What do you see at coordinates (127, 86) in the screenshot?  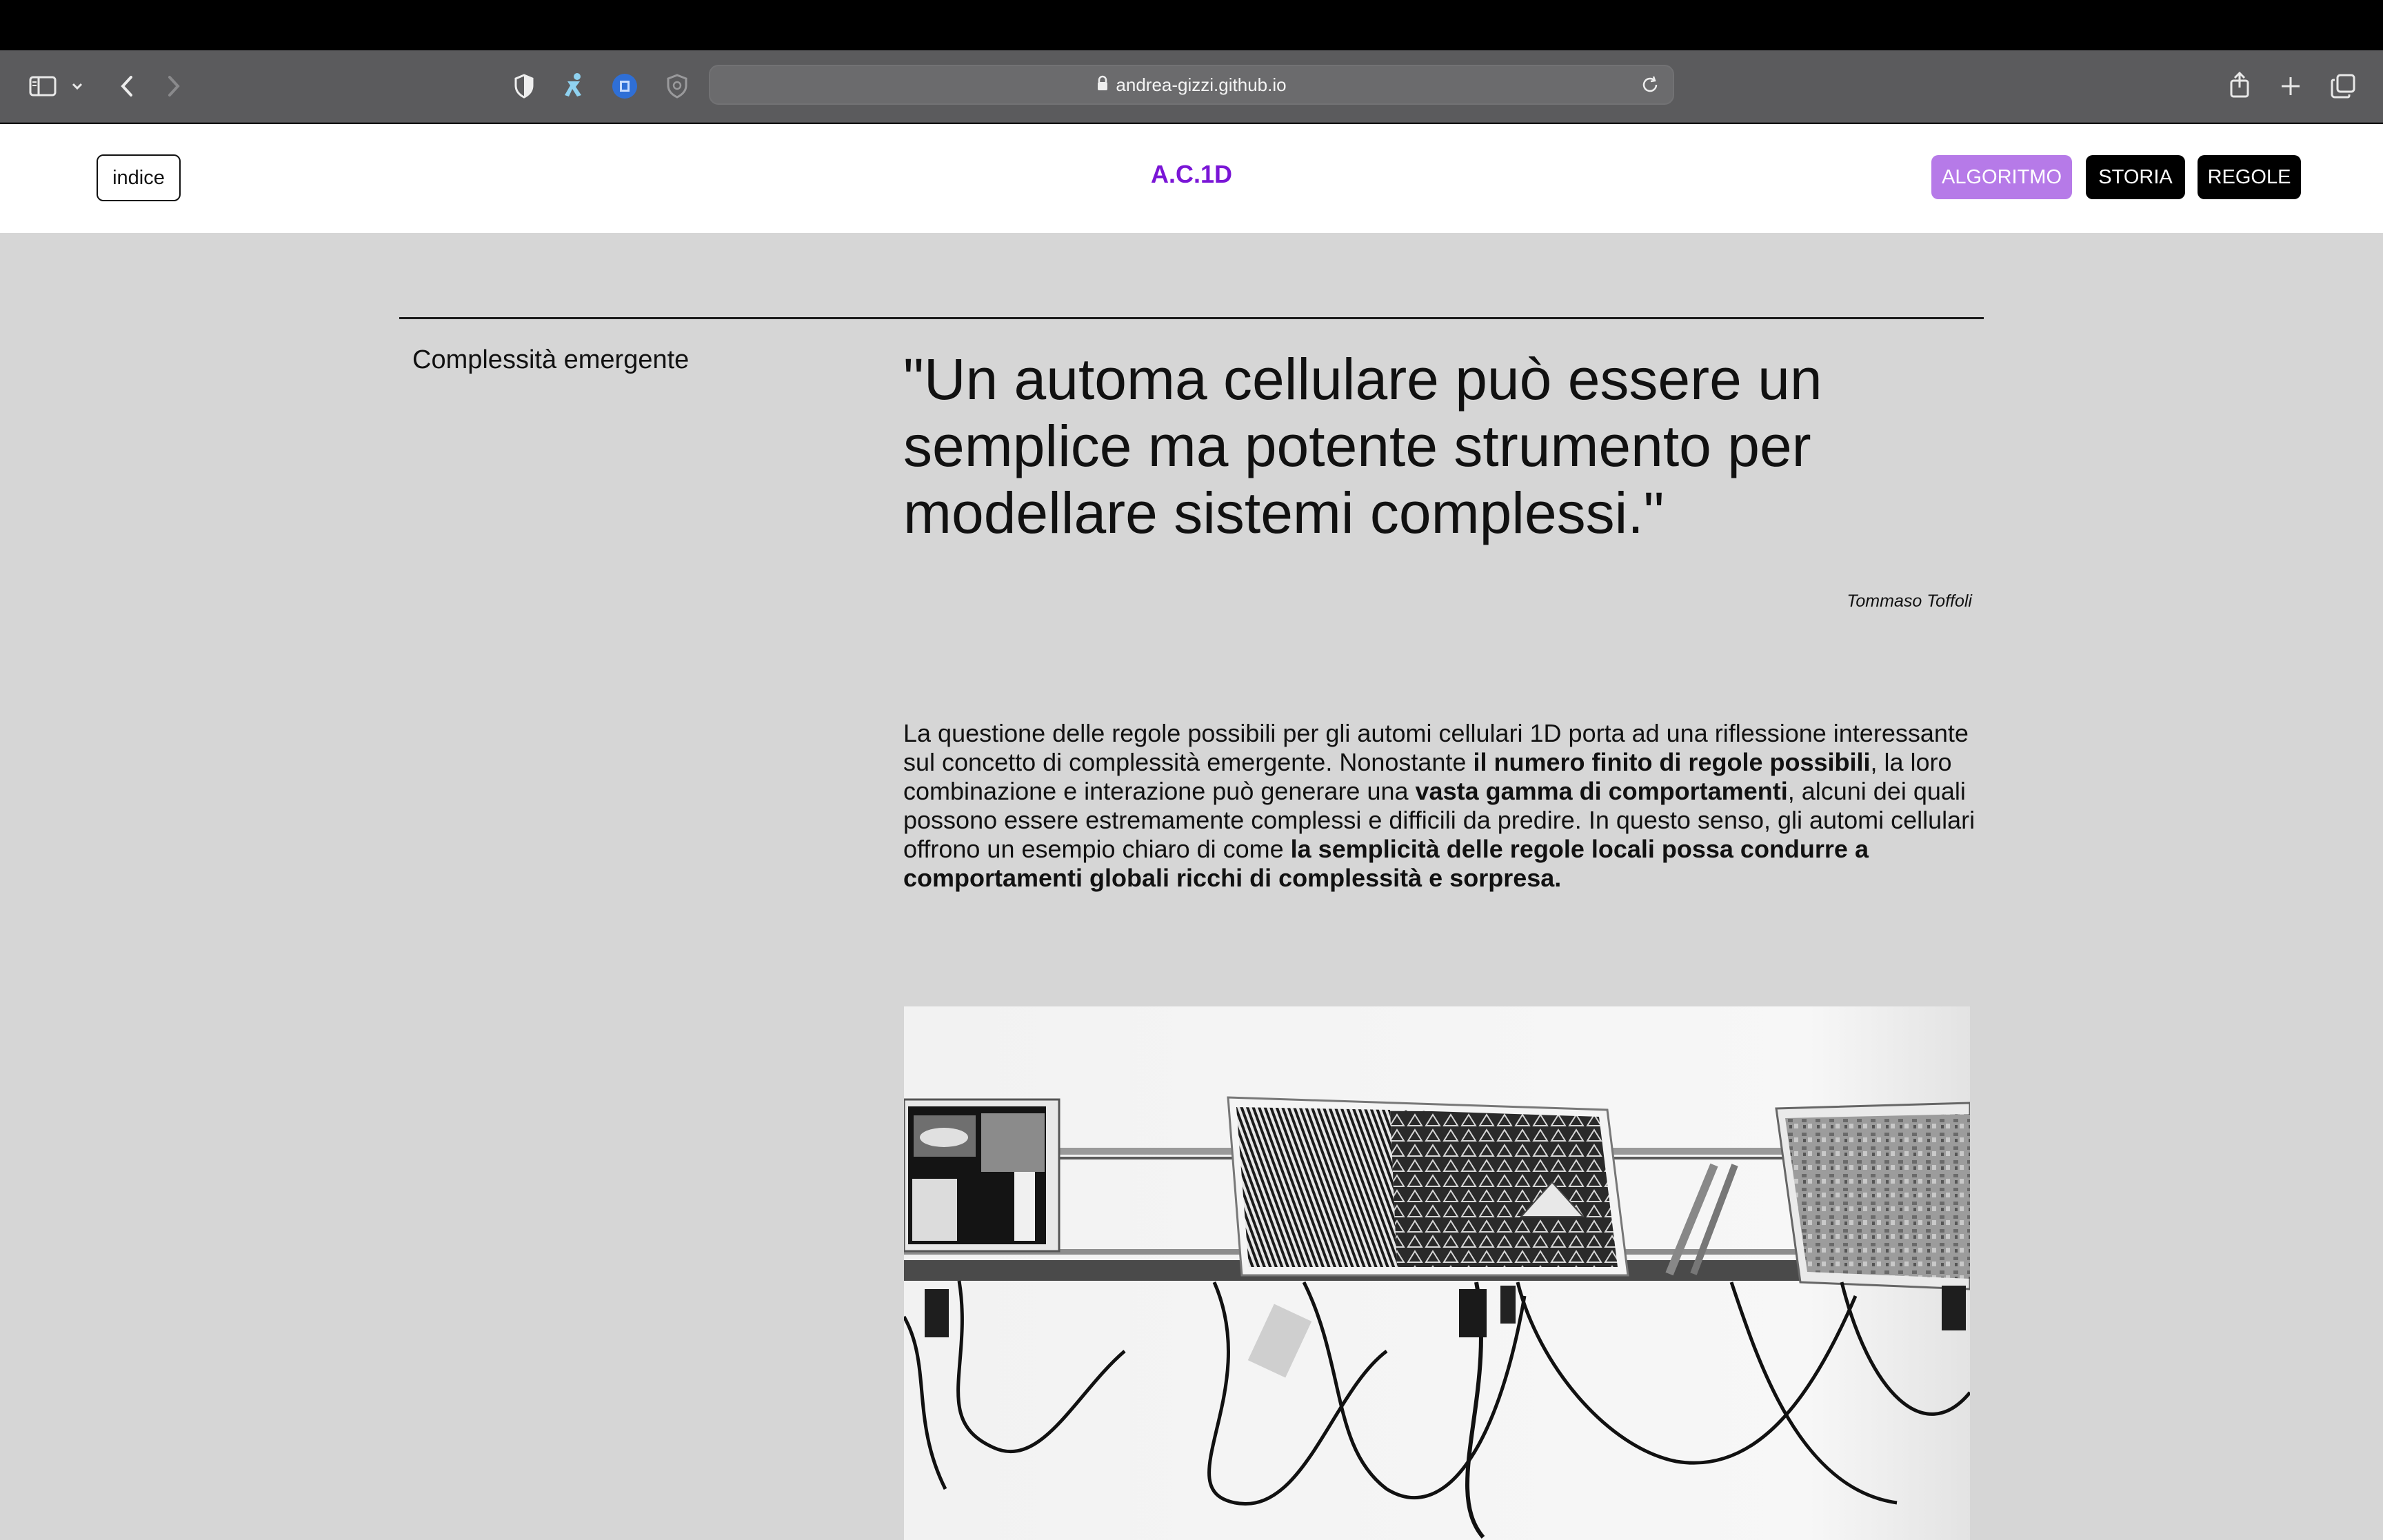 I see `back-arrow-icon` at bounding box center [127, 86].